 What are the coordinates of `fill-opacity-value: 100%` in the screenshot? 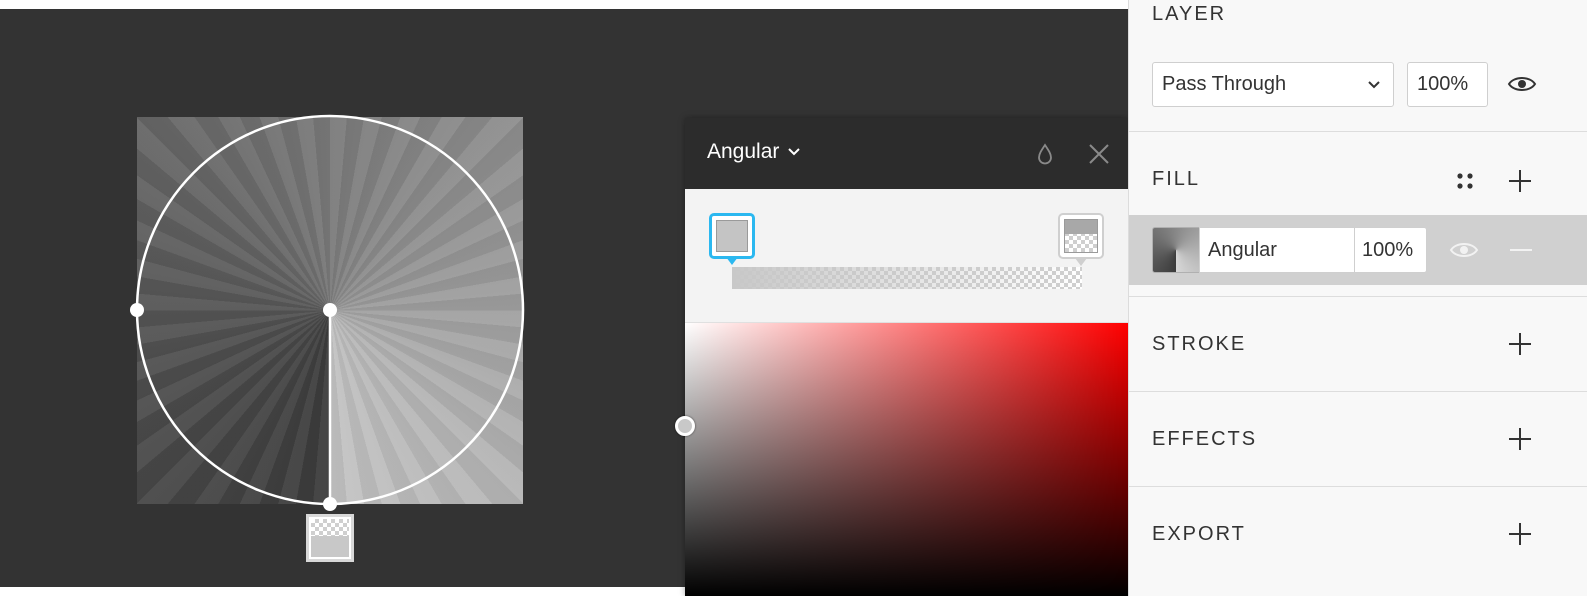 It's located at (1388, 249).